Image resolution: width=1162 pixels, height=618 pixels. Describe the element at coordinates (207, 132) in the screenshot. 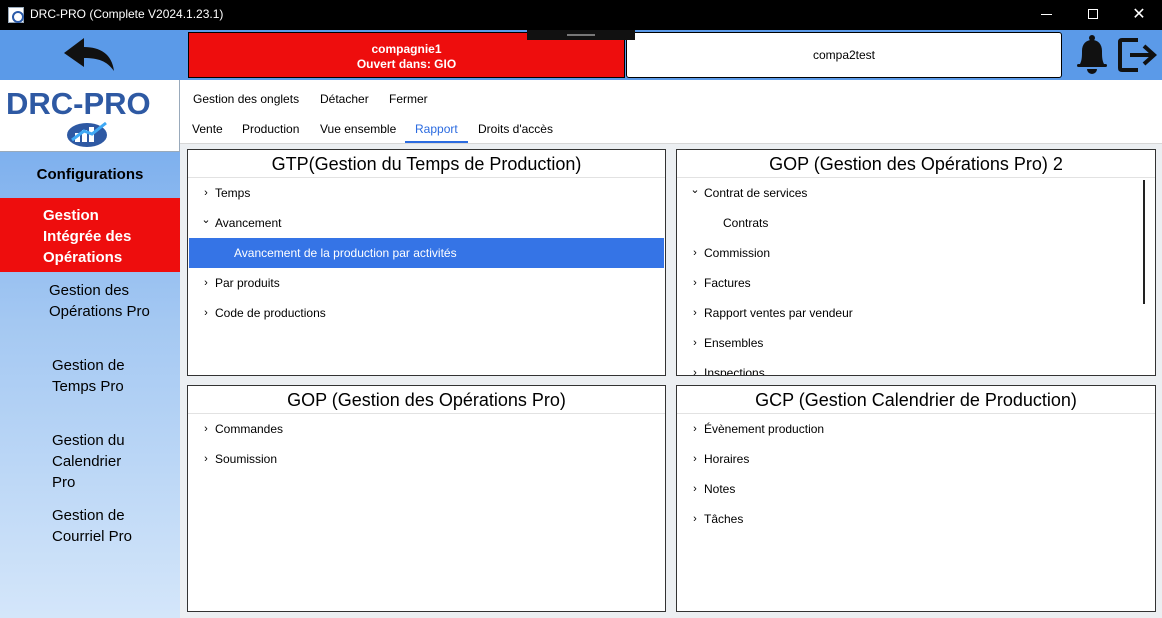

I see `tab-vente: Vente` at that location.